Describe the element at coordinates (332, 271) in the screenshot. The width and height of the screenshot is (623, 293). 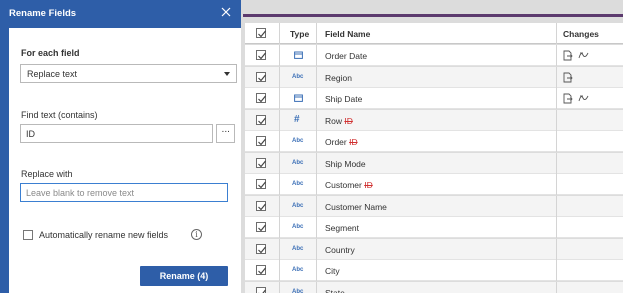
I see `field-name-text: City` at that location.